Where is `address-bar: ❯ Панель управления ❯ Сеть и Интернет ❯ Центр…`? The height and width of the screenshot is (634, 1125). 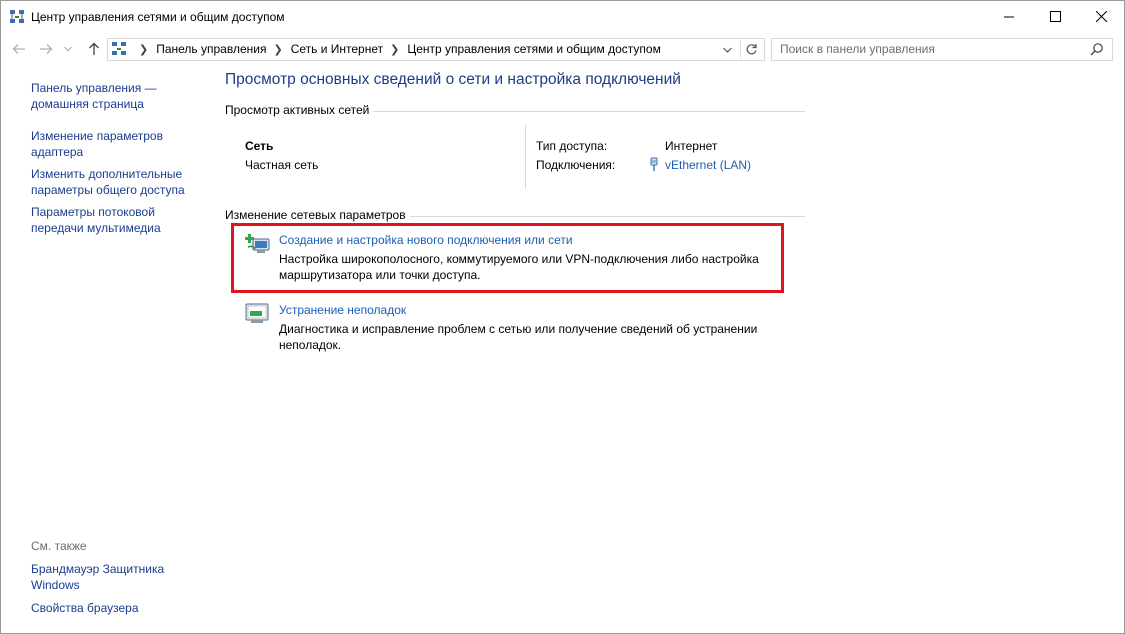
address-bar: ❯ Панель управления ❯ Сеть и Интернет ❯ Центр… is located at coordinates (436, 49).